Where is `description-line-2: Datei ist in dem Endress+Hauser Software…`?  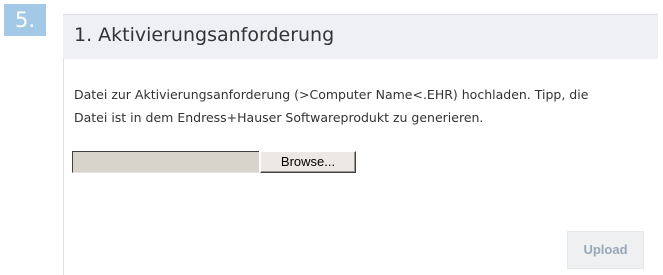
description-line-2: Datei ist in dem Endress+Hauser Software… is located at coordinates (279, 117).